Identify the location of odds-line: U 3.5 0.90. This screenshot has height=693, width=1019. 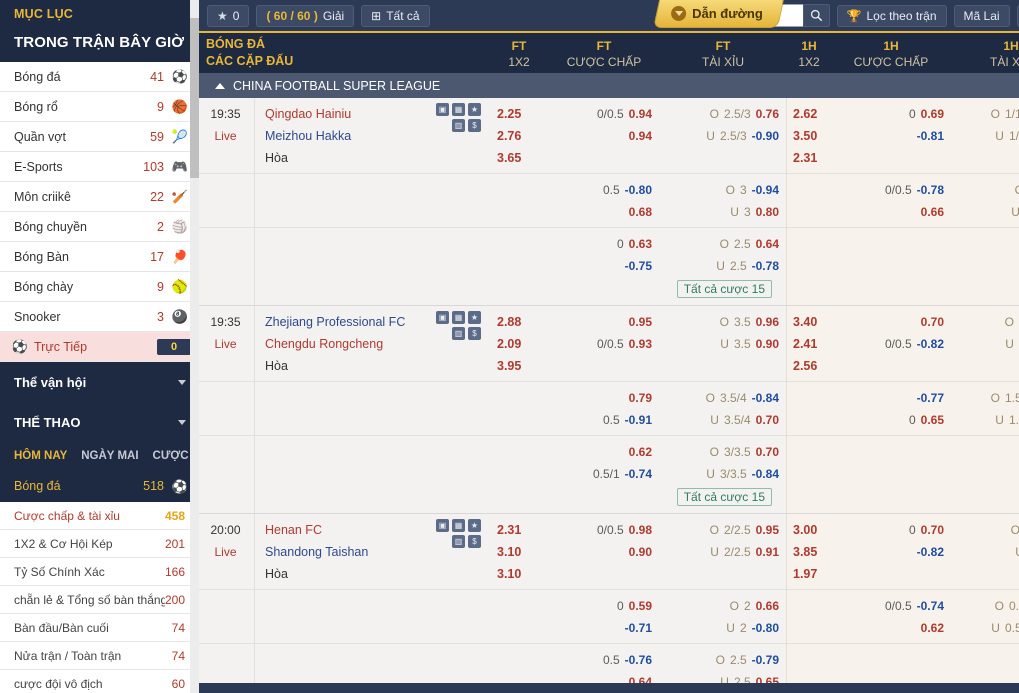
(721, 344).